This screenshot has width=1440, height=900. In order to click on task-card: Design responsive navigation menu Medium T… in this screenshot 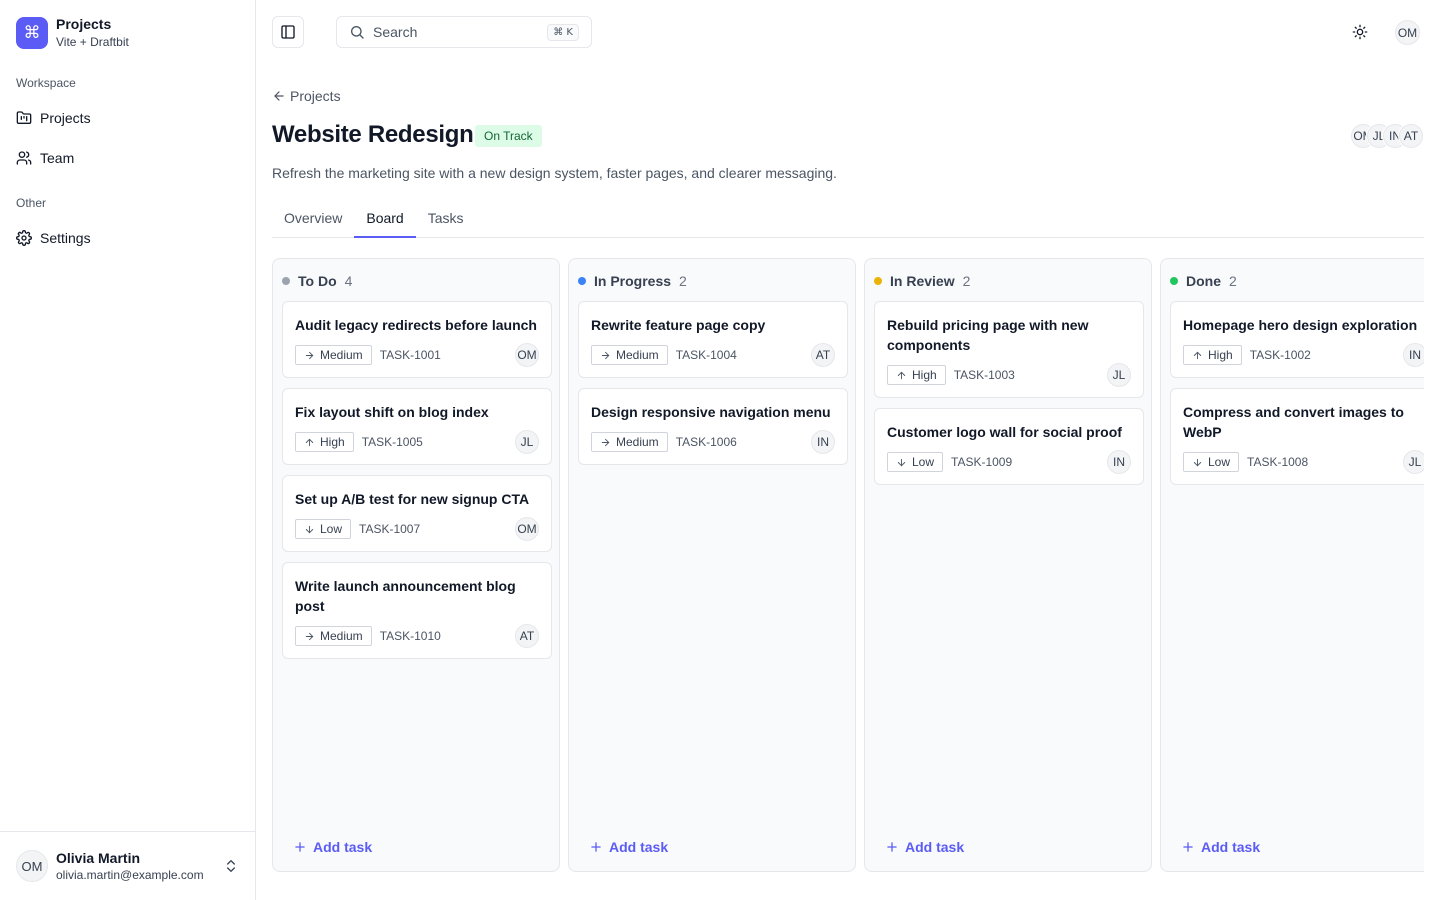, I will do `click(713, 426)`.